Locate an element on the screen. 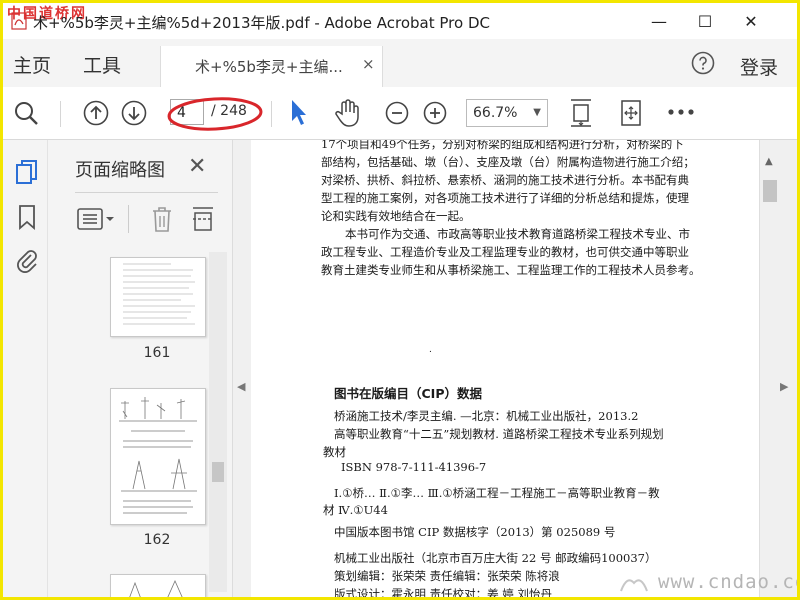 The width and height of the screenshot is (800, 600). panel-toolbar is located at coordinates (140, 219).